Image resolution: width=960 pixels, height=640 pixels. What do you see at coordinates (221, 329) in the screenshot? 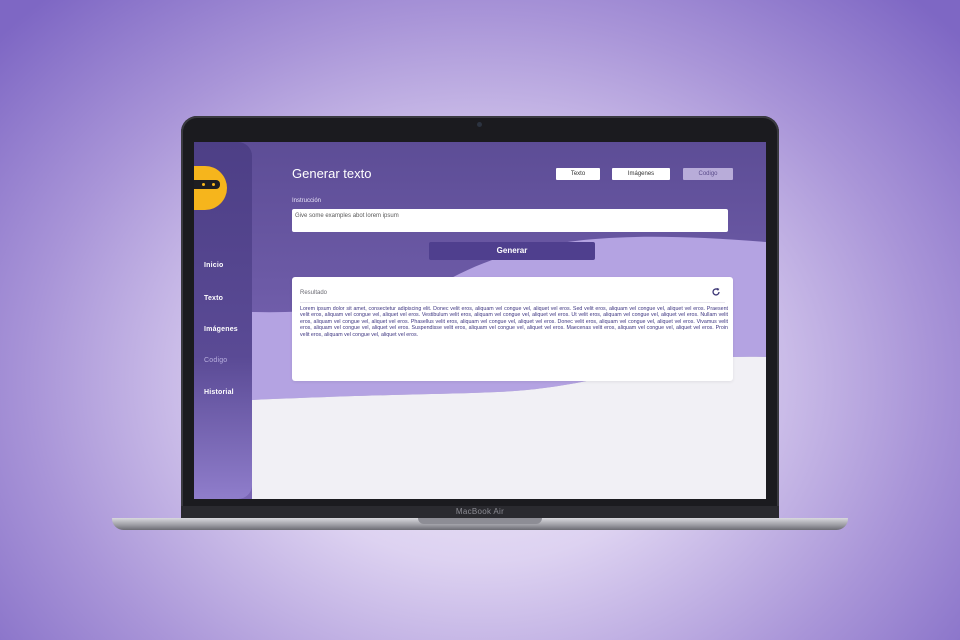
I see `sidebar-item-imagenes: Imágenes` at bounding box center [221, 329].